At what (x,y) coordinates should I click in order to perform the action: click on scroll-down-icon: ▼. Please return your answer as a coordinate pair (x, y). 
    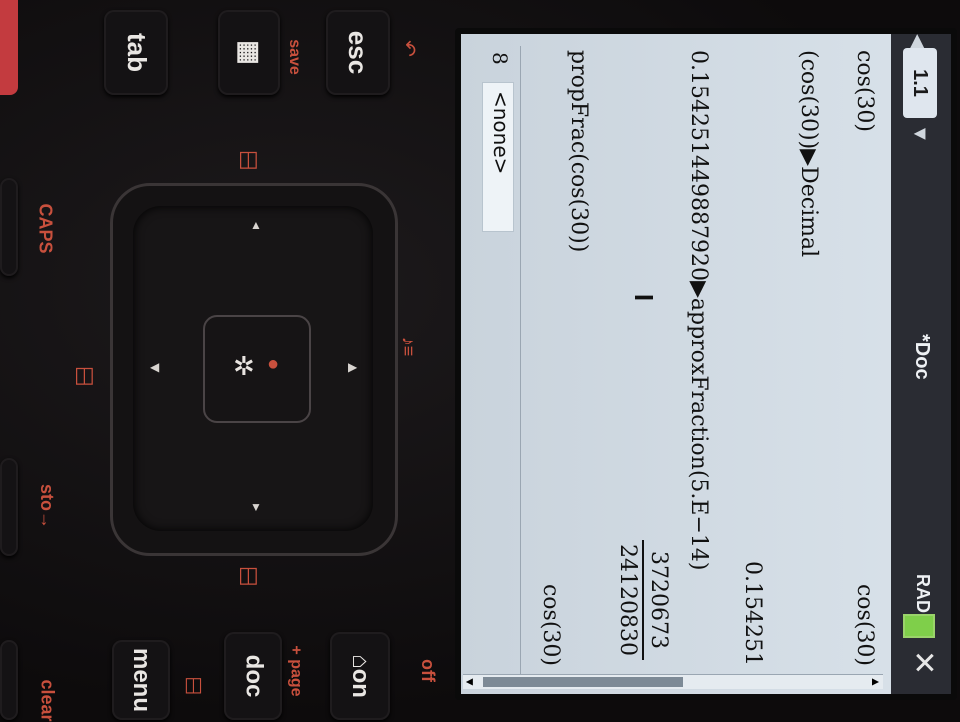
    Looking at the image, I should click on (470, 682).